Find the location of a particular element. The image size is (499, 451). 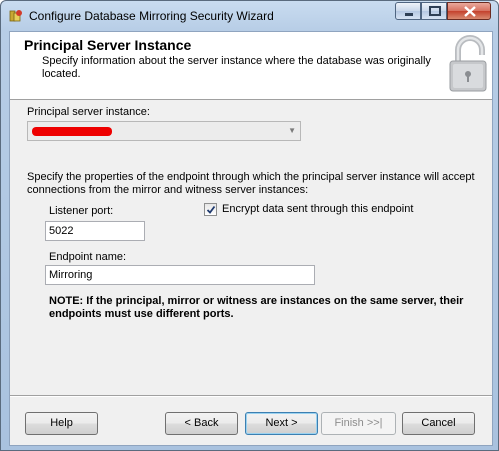

checkmark-icon is located at coordinates (211, 209).